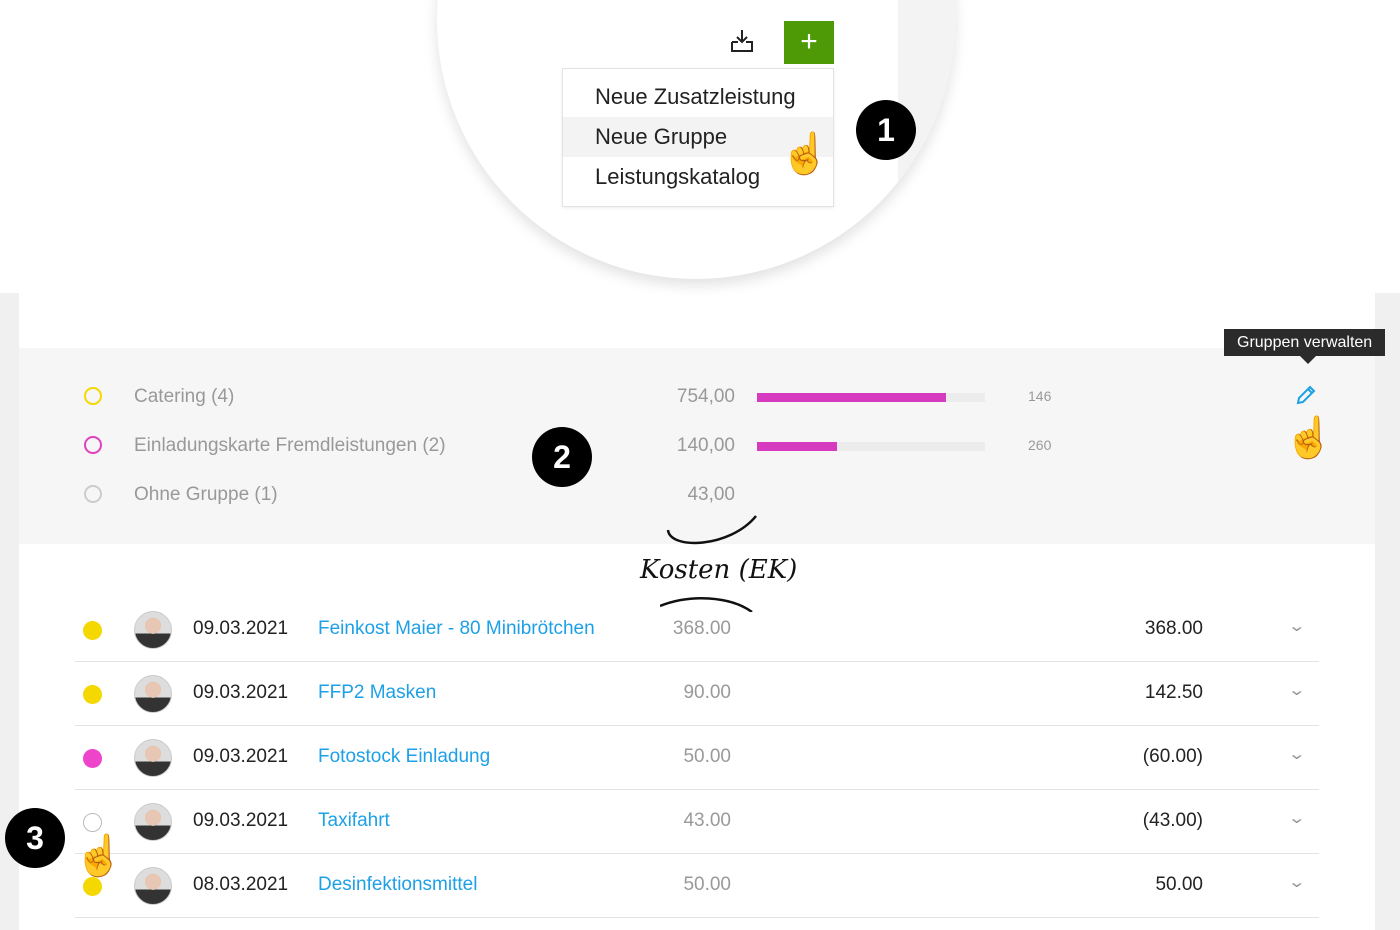 The height and width of the screenshot is (930, 1400). What do you see at coordinates (1173, 692) in the screenshot?
I see `row-price: 142.50` at bounding box center [1173, 692].